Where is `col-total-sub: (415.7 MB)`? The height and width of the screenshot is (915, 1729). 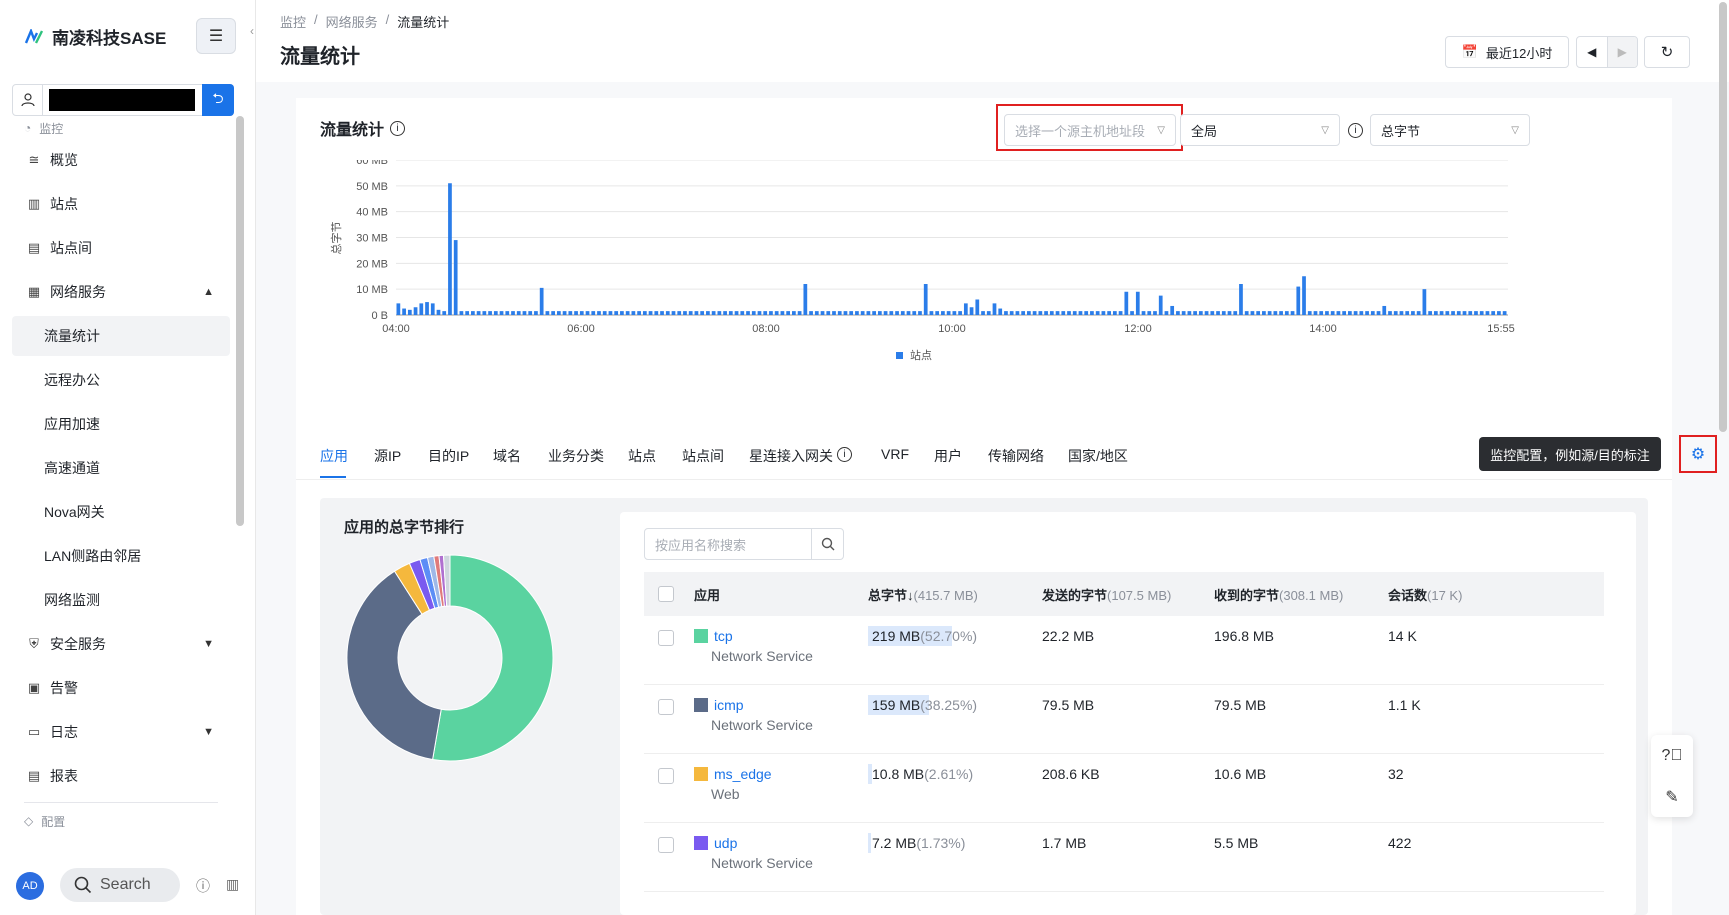 col-total-sub: (415.7 MB) is located at coordinates (945, 595).